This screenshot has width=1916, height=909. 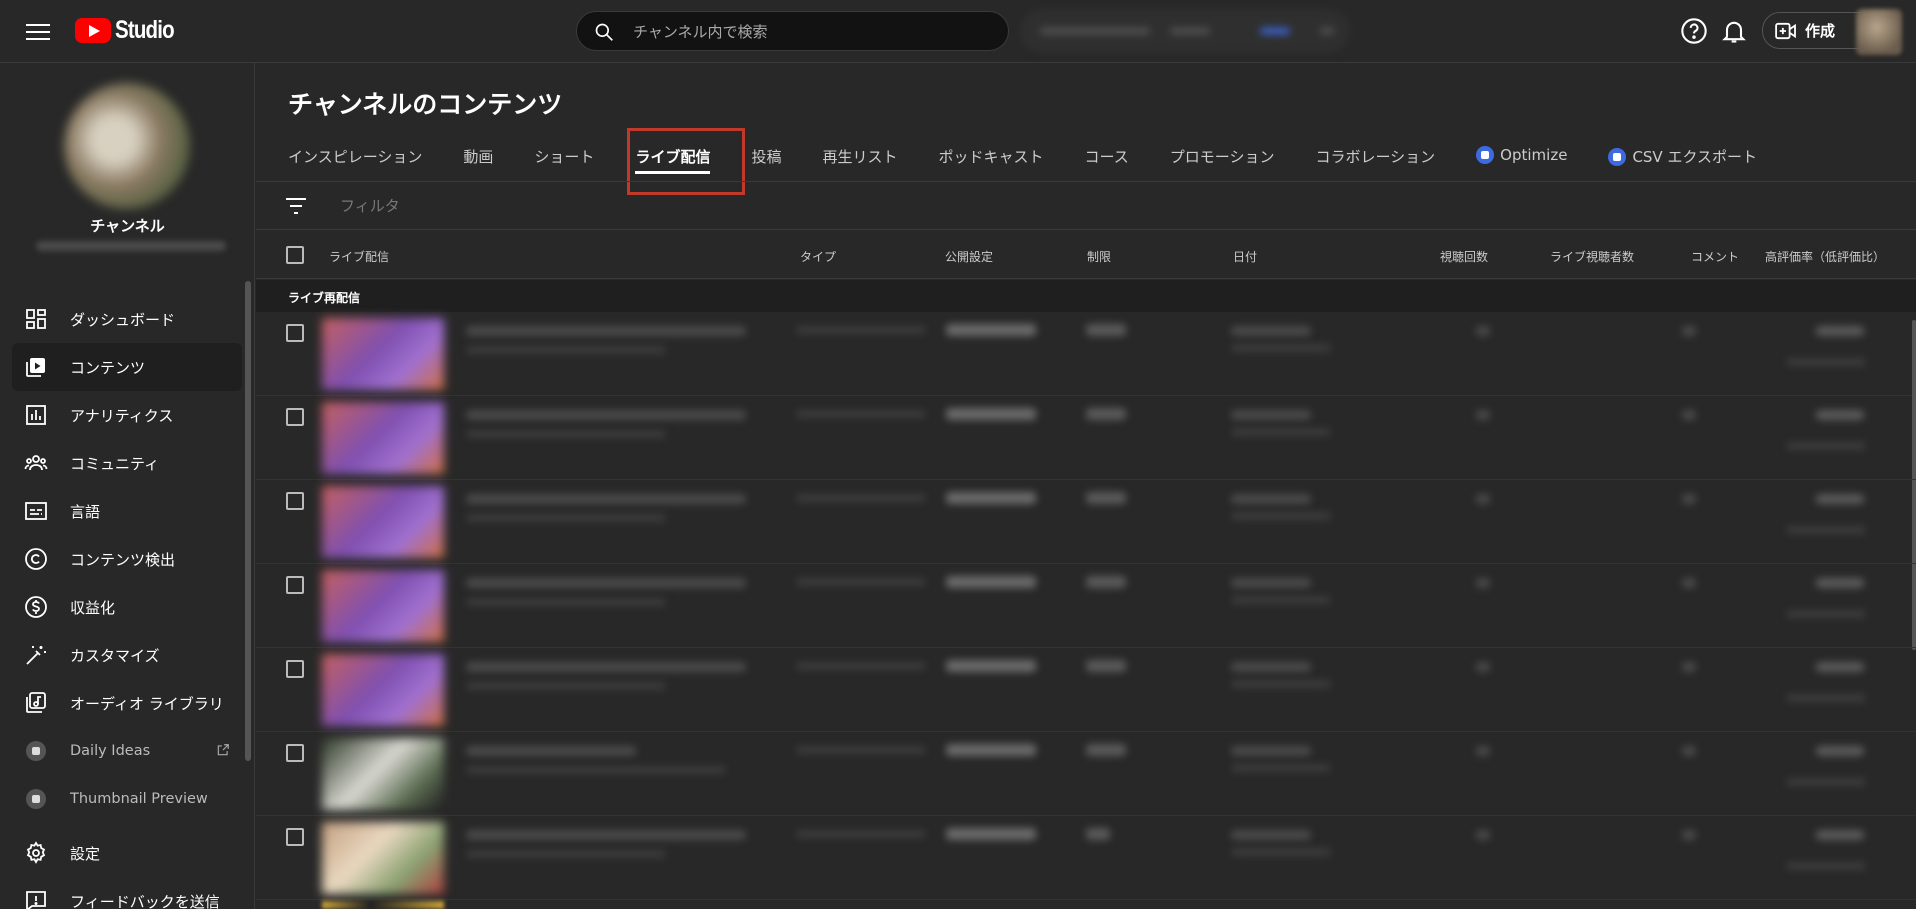 I want to click on sidebar-item-label: Thumbnail Preview, so click(x=139, y=799).